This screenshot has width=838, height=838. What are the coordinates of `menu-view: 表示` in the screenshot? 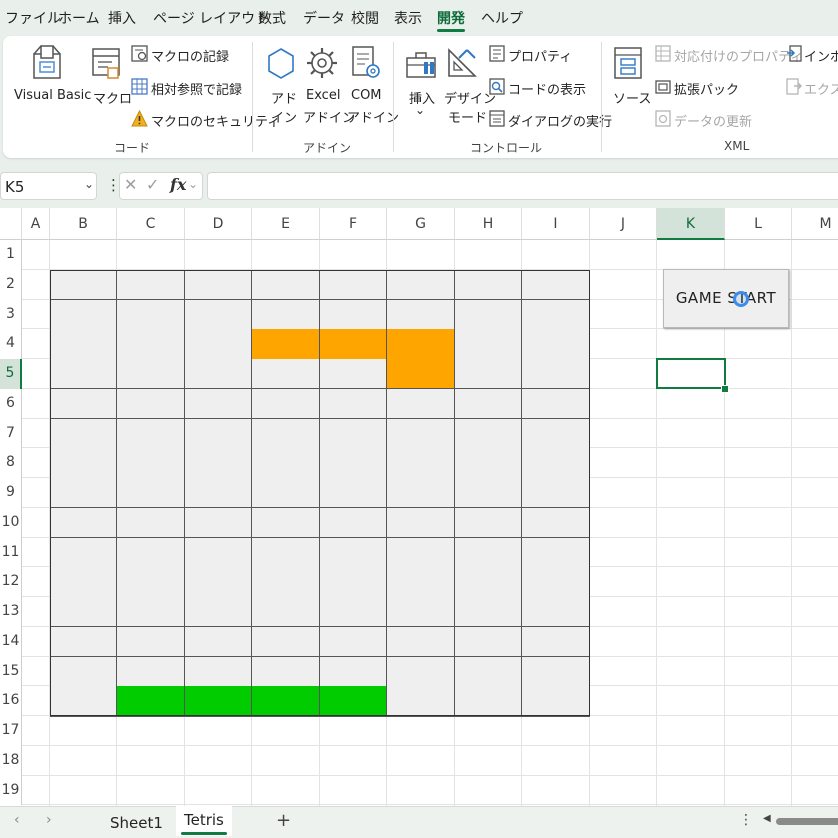 It's located at (408, 18).